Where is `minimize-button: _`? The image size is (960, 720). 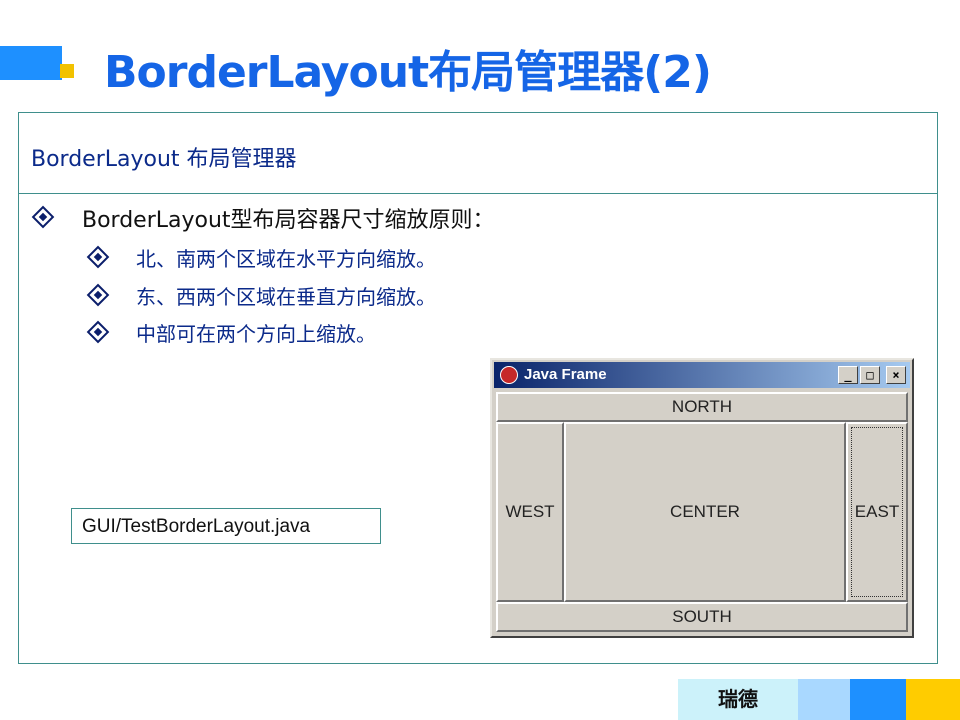 minimize-button: _ is located at coordinates (848, 375).